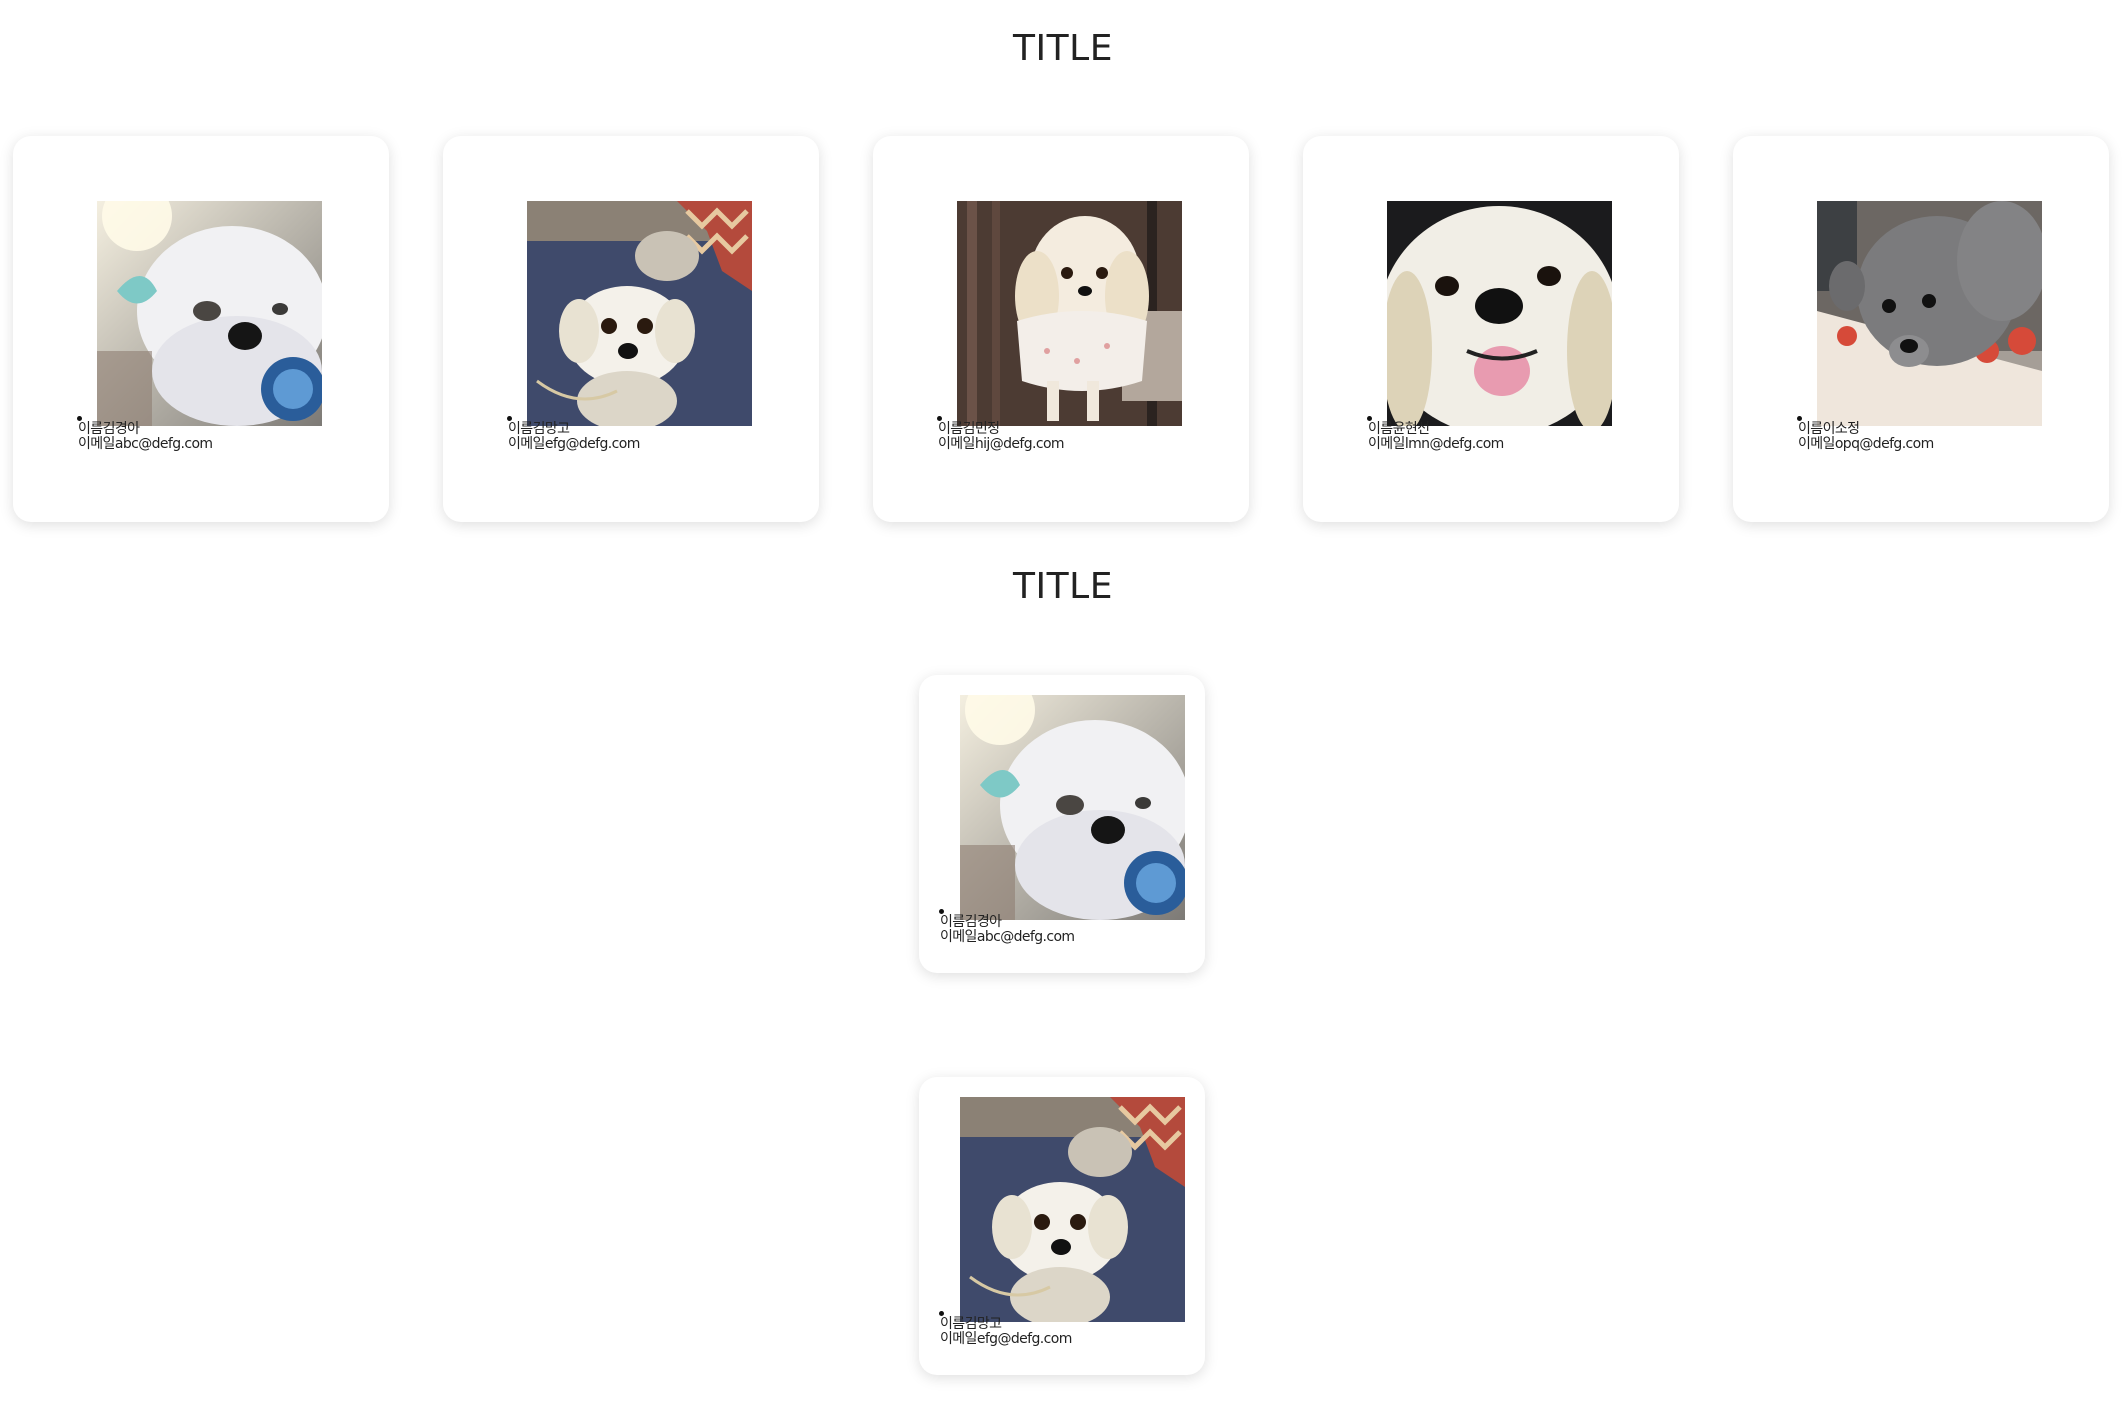 The image size is (2126, 1419). Describe the element at coordinates (1865, 434) in the screenshot. I see `profile-info: 이름이소정 이메일opq@defg.com` at that location.